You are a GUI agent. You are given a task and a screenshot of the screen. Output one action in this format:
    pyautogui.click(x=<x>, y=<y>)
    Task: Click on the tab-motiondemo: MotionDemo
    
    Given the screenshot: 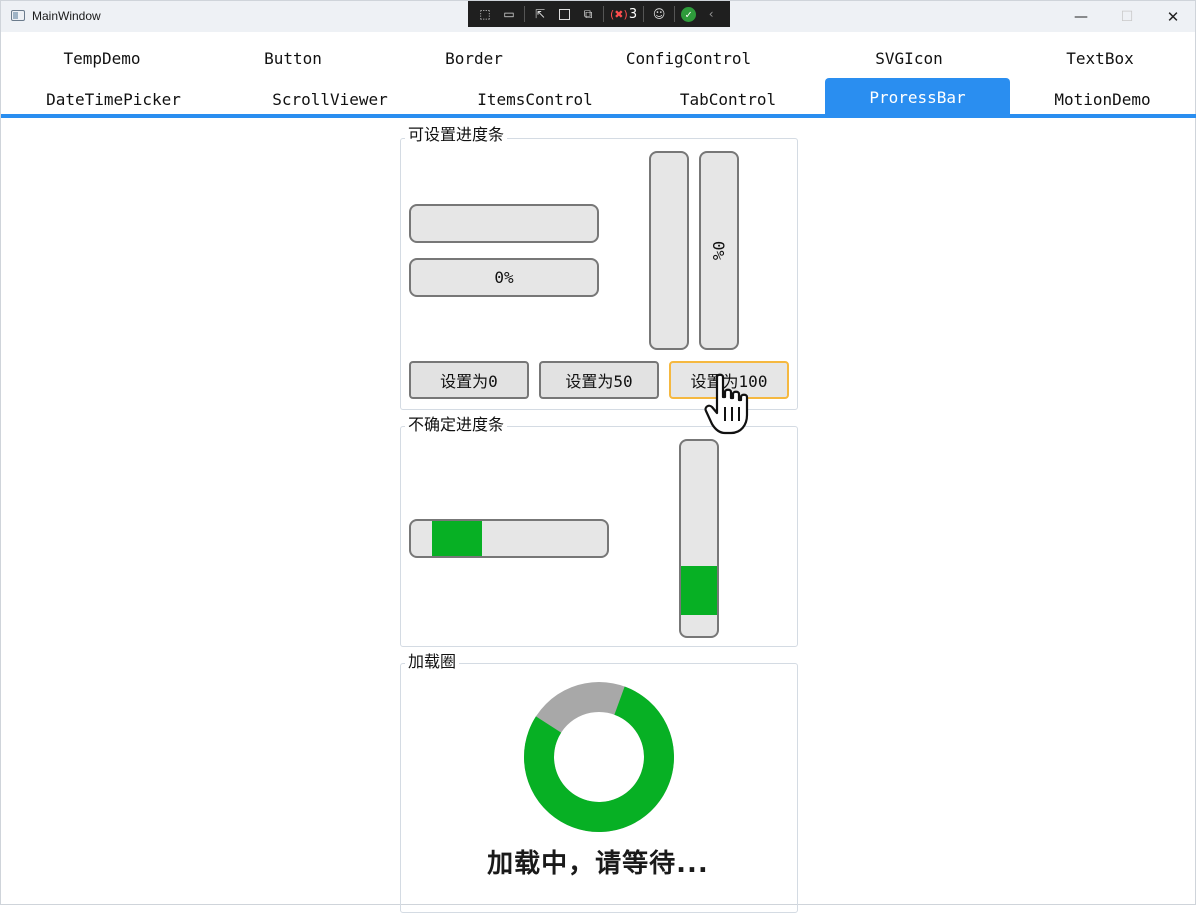 What is the action you would take?
    pyautogui.click(x=1102, y=99)
    